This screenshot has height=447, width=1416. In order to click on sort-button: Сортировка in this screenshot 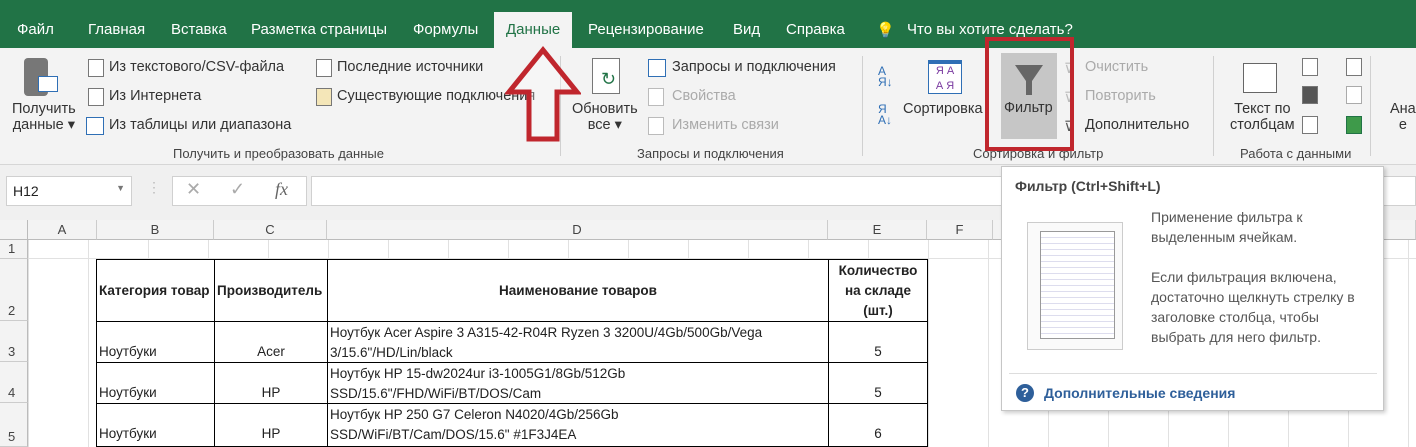, I will do `click(943, 109)`.